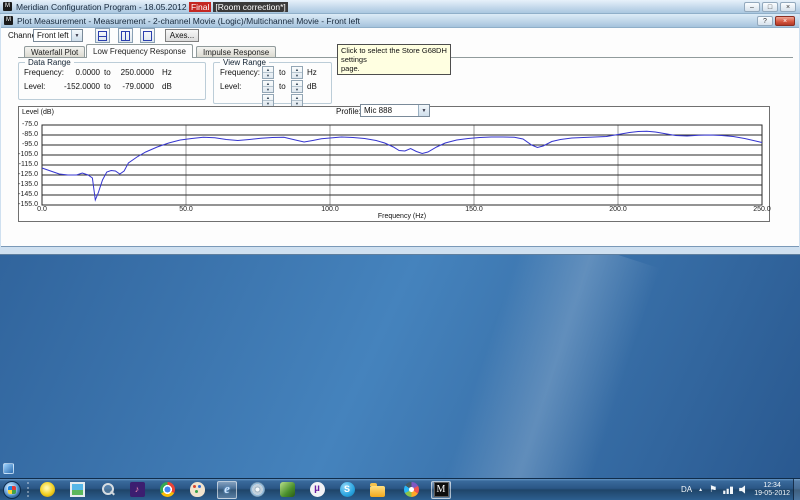 The height and width of the screenshot is (500, 800). I want to click on photo-viewer-icon, so click(77, 489).